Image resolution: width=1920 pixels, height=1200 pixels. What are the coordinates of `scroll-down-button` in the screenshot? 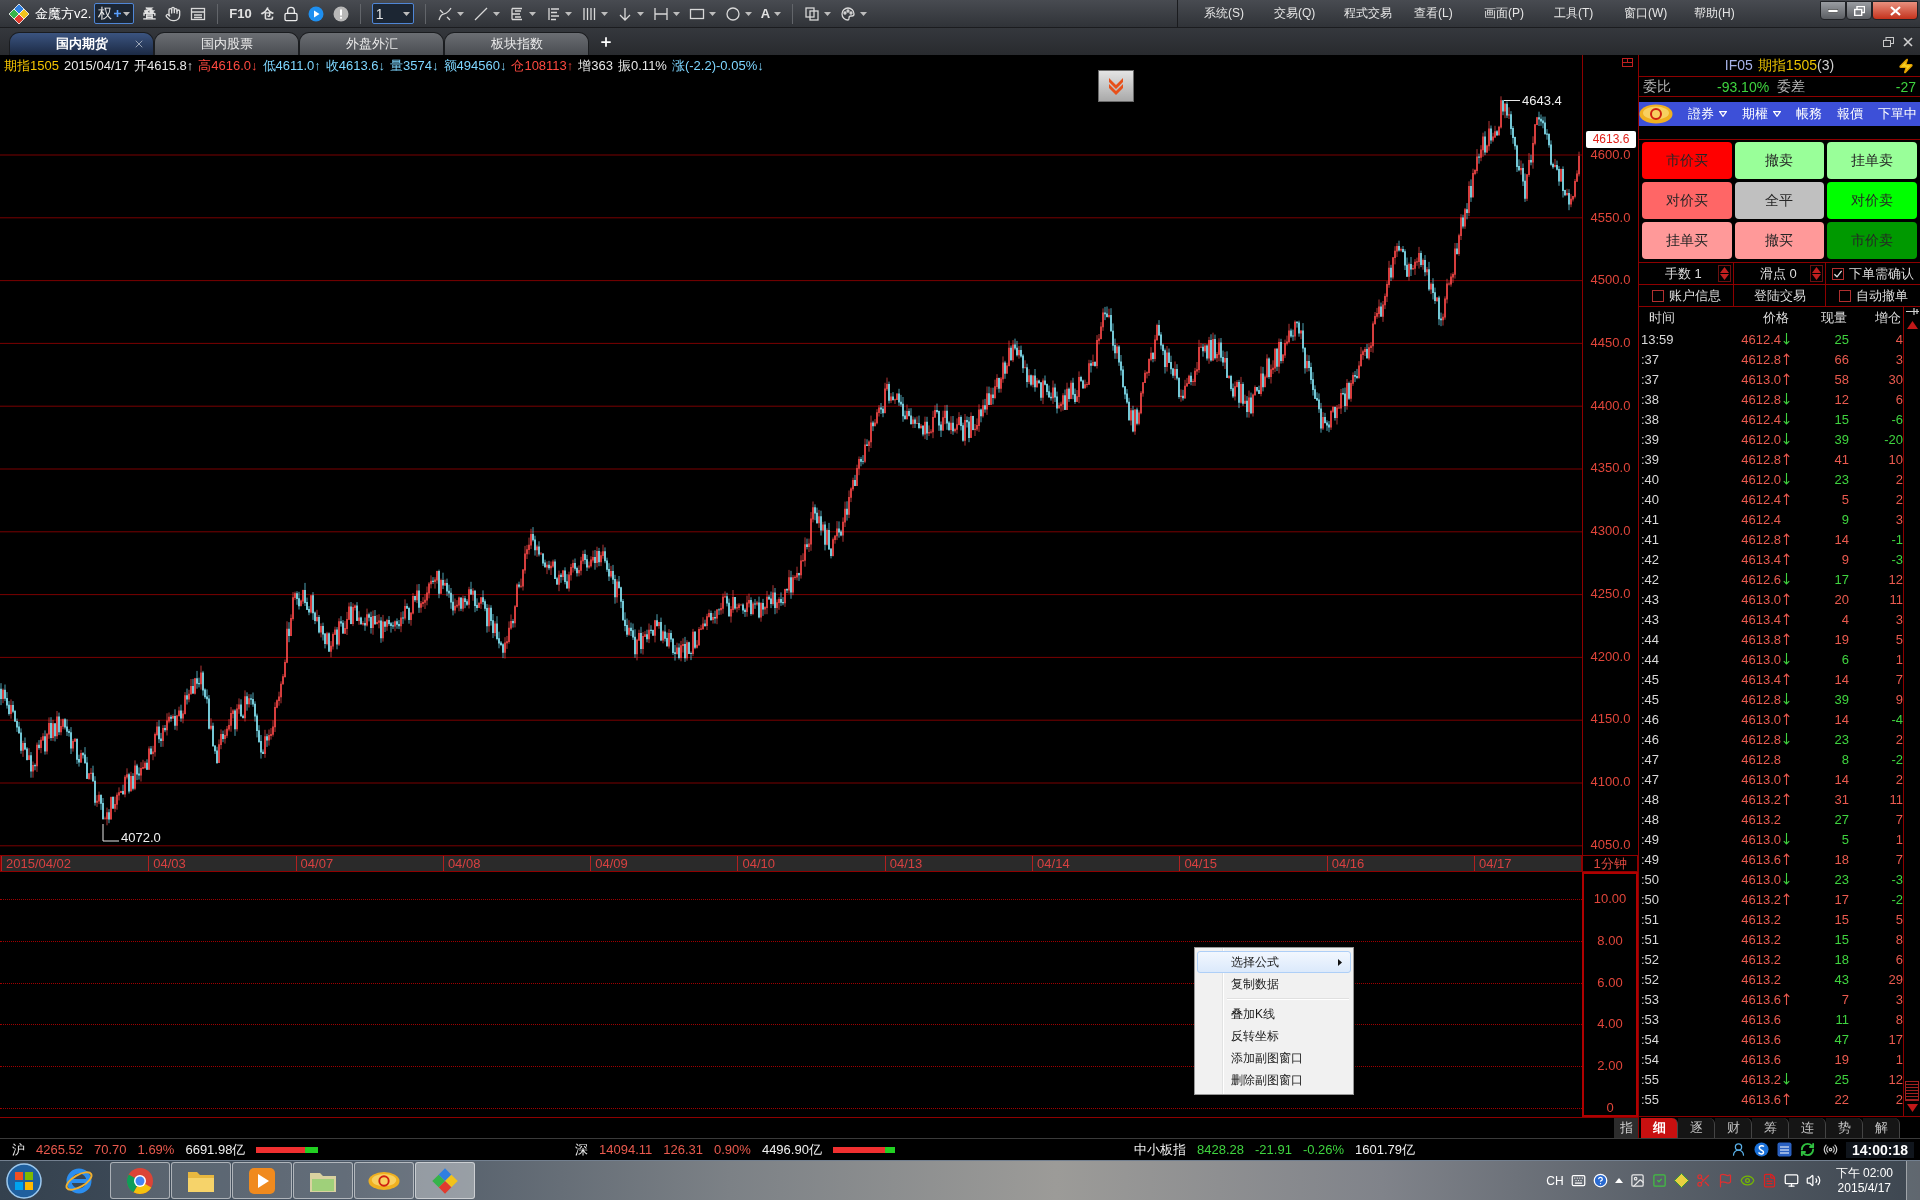 It's located at (1116, 86).